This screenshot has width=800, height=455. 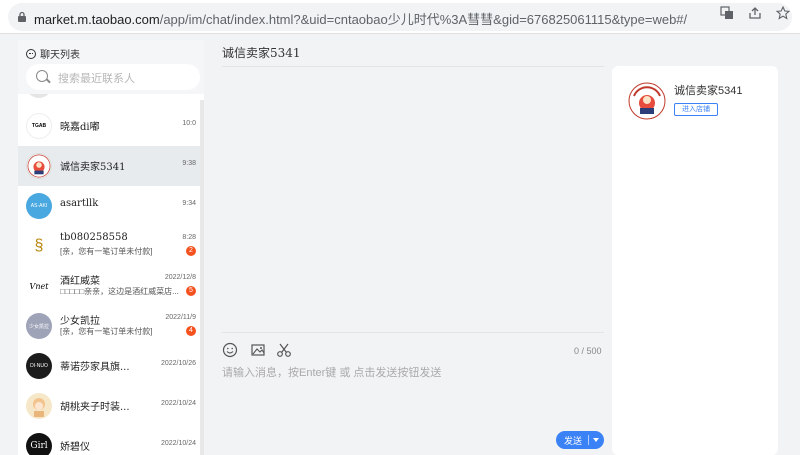 What do you see at coordinates (96, 78) in the screenshot?
I see `search-input: 搜索最近联系人` at bounding box center [96, 78].